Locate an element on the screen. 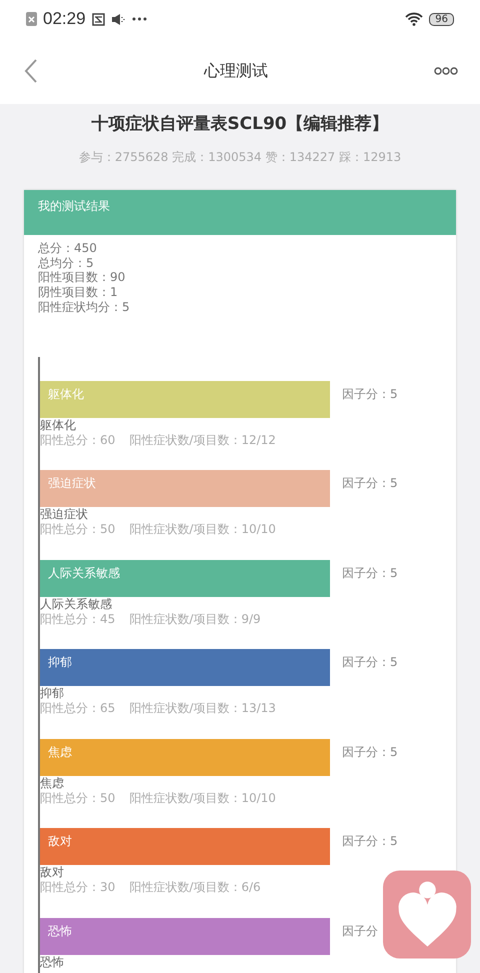 The height and width of the screenshot is (973, 480). wifi-icon is located at coordinates (414, 19).